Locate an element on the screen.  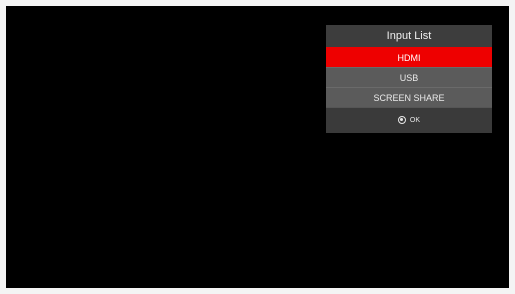
input-item-hdmi: HDMI is located at coordinates (409, 57).